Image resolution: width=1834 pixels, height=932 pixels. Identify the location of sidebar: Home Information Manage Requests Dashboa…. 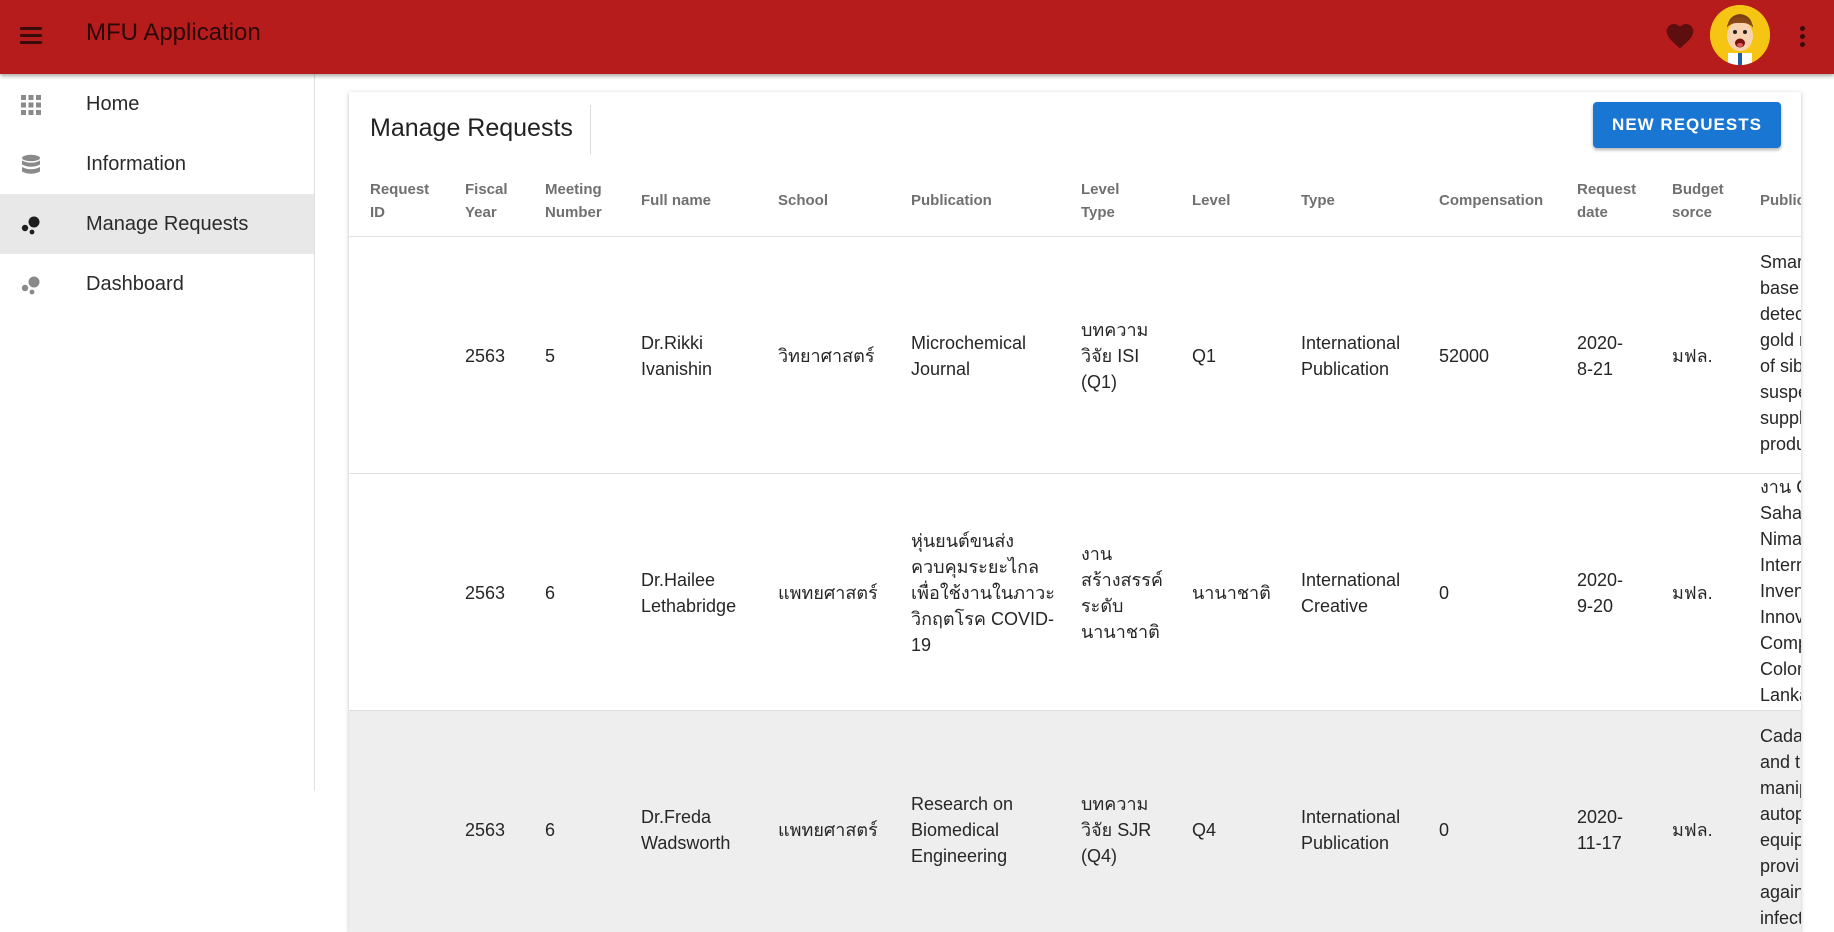
(157, 432).